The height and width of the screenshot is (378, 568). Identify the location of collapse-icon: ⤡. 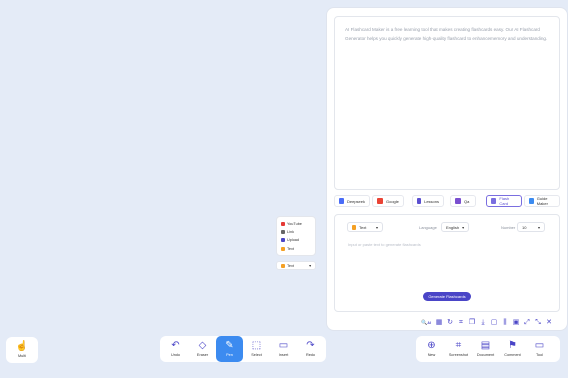
(538, 323).